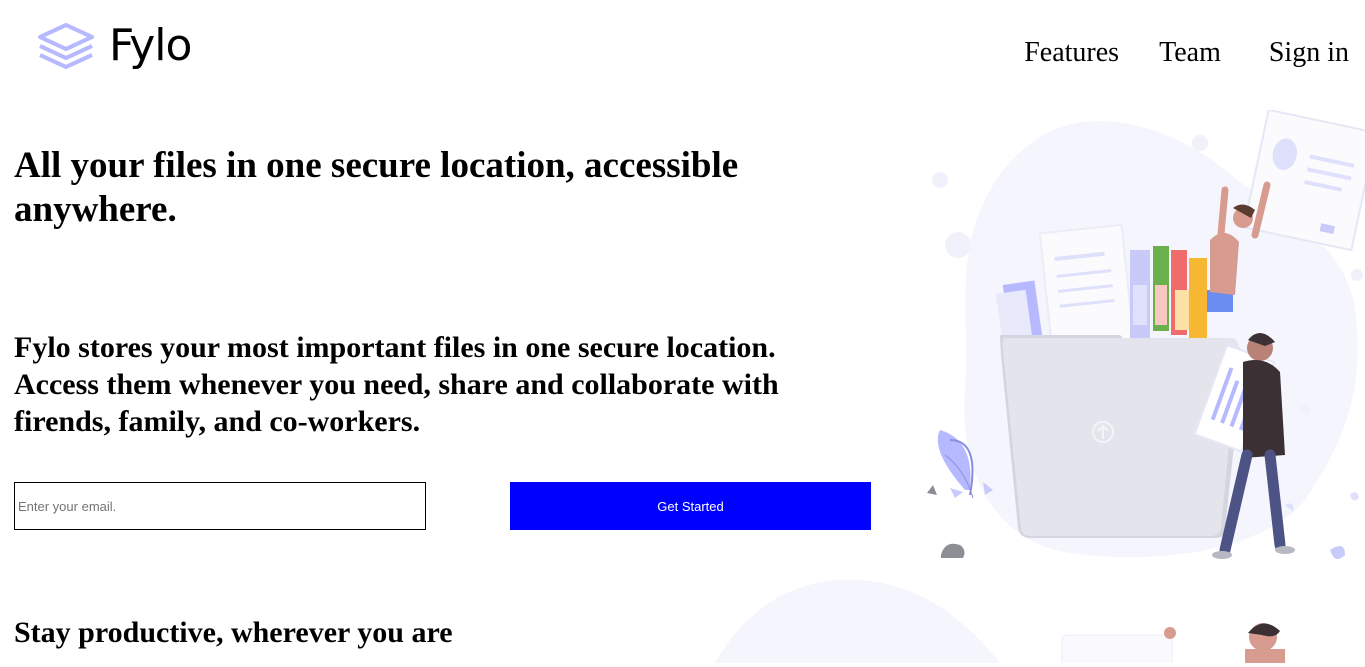 The image size is (1365, 667). I want to click on productive-illustration, so click(1032, 621).